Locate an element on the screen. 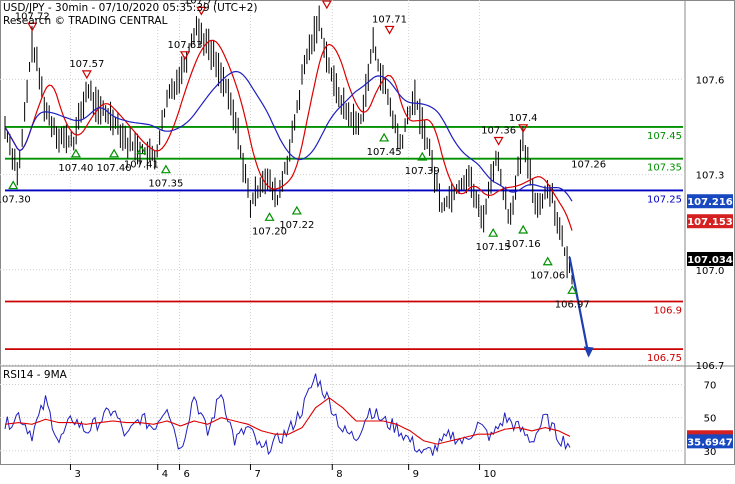  swing-high-label: 107.36 is located at coordinates (498, 131).